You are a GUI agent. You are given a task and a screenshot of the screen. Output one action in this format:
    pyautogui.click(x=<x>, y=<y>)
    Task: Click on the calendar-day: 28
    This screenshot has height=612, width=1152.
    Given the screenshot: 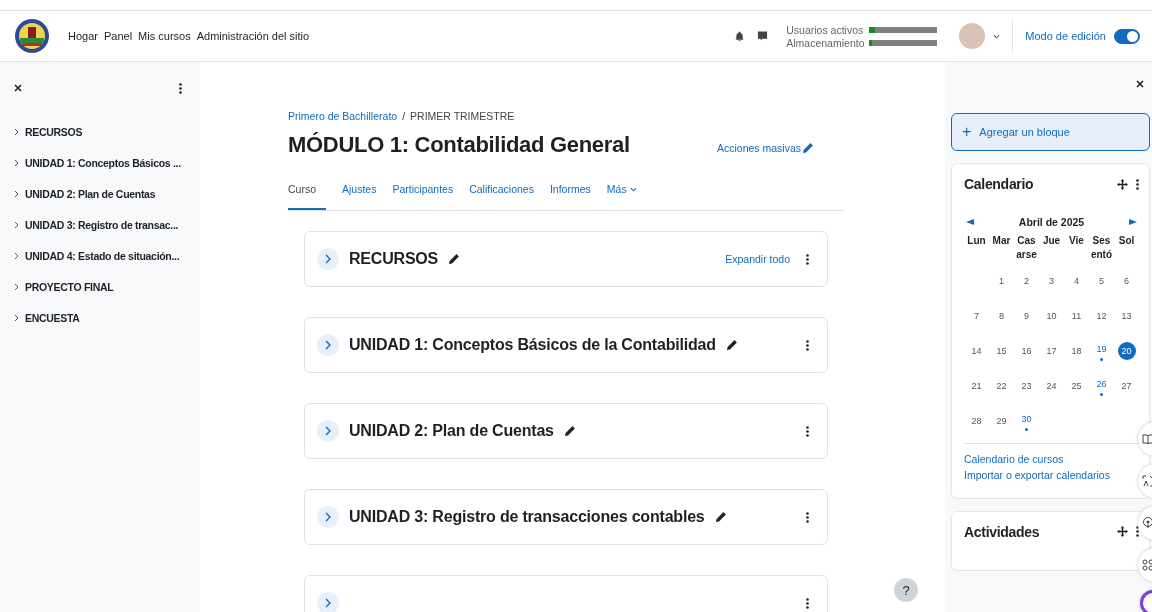 What is the action you would take?
    pyautogui.click(x=976, y=420)
    